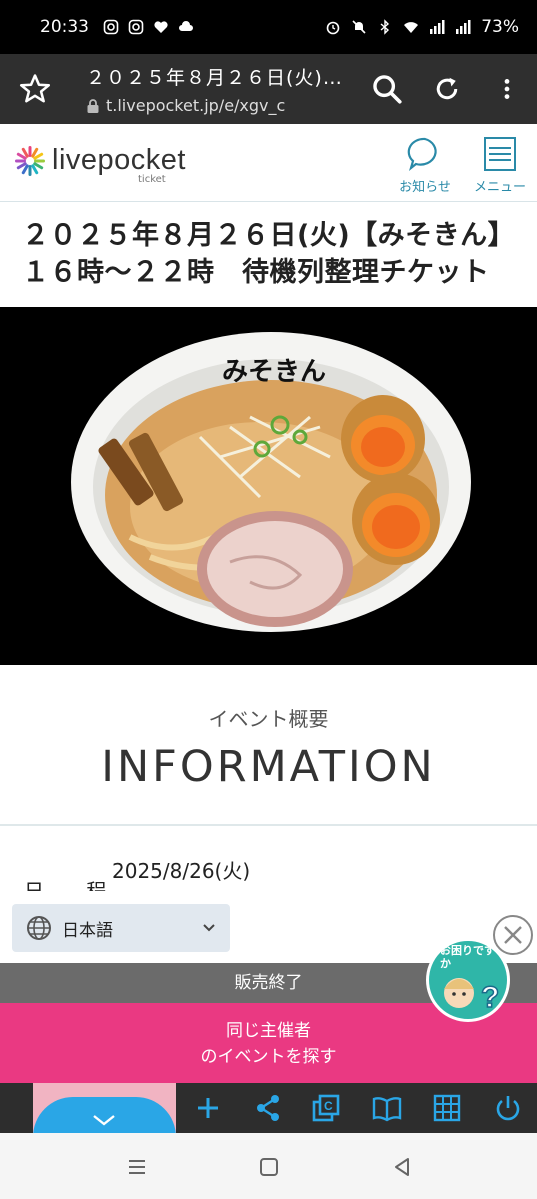  I want to click on recent-apps-icon, so click(137, 1167).